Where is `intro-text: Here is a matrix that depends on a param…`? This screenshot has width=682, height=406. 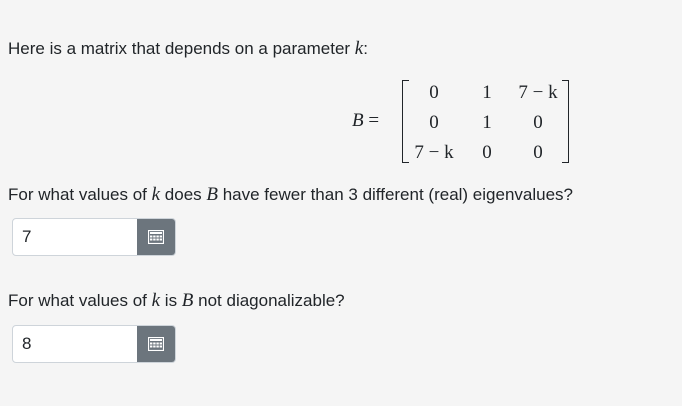 intro-text: Here is a matrix that depends on a param… is located at coordinates (188, 49).